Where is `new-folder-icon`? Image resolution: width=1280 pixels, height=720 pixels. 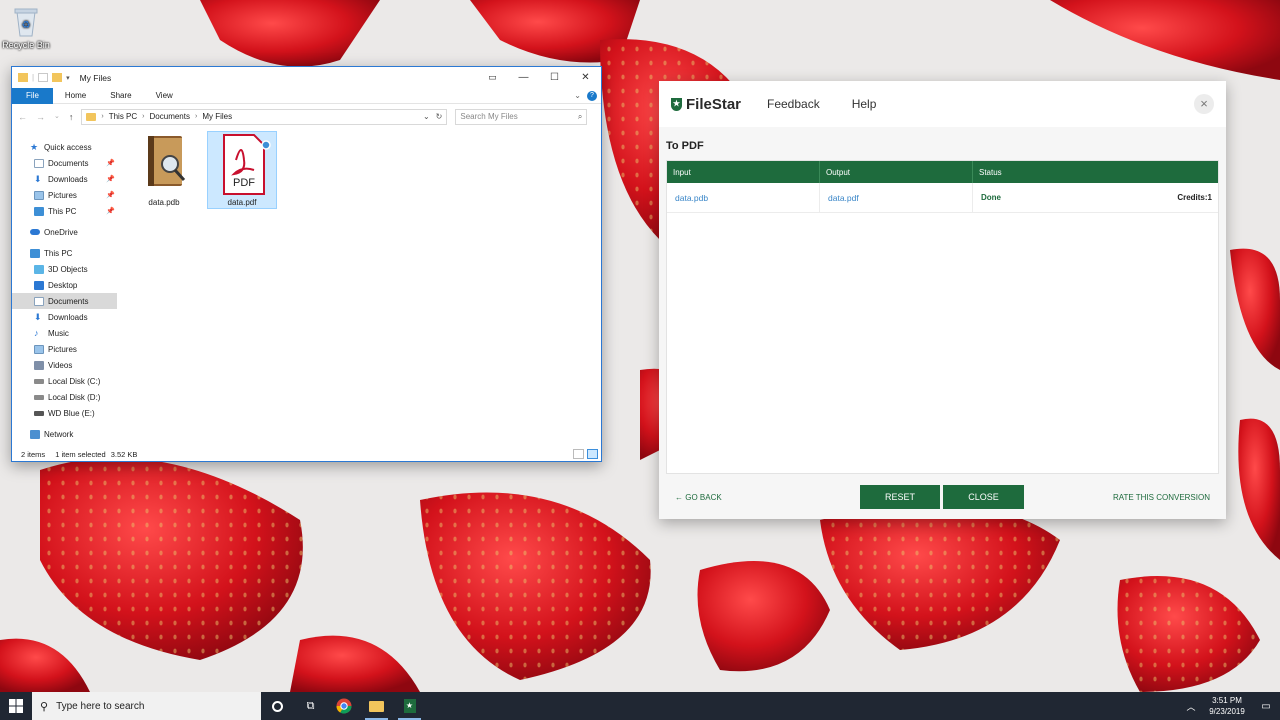 new-folder-icon is located at coordinates (57, 77).